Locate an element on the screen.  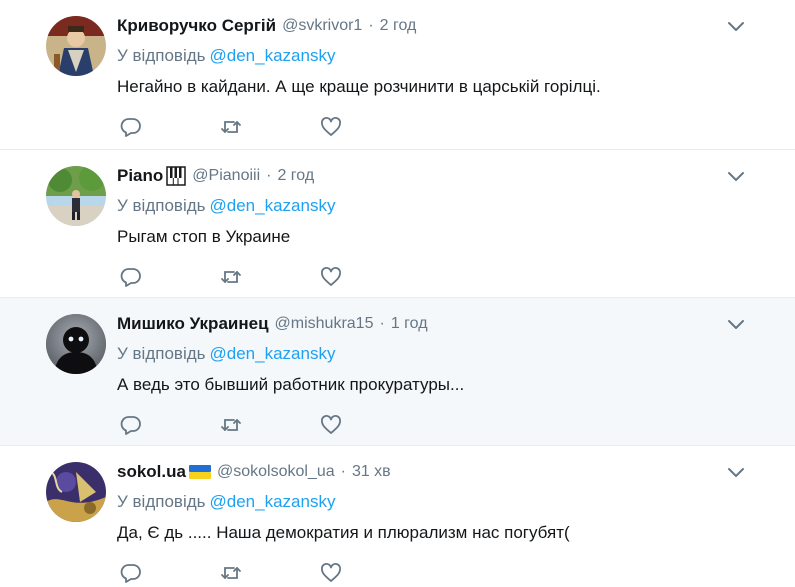
display-name: Мишико Украинец is located at coordinates (193, 324).